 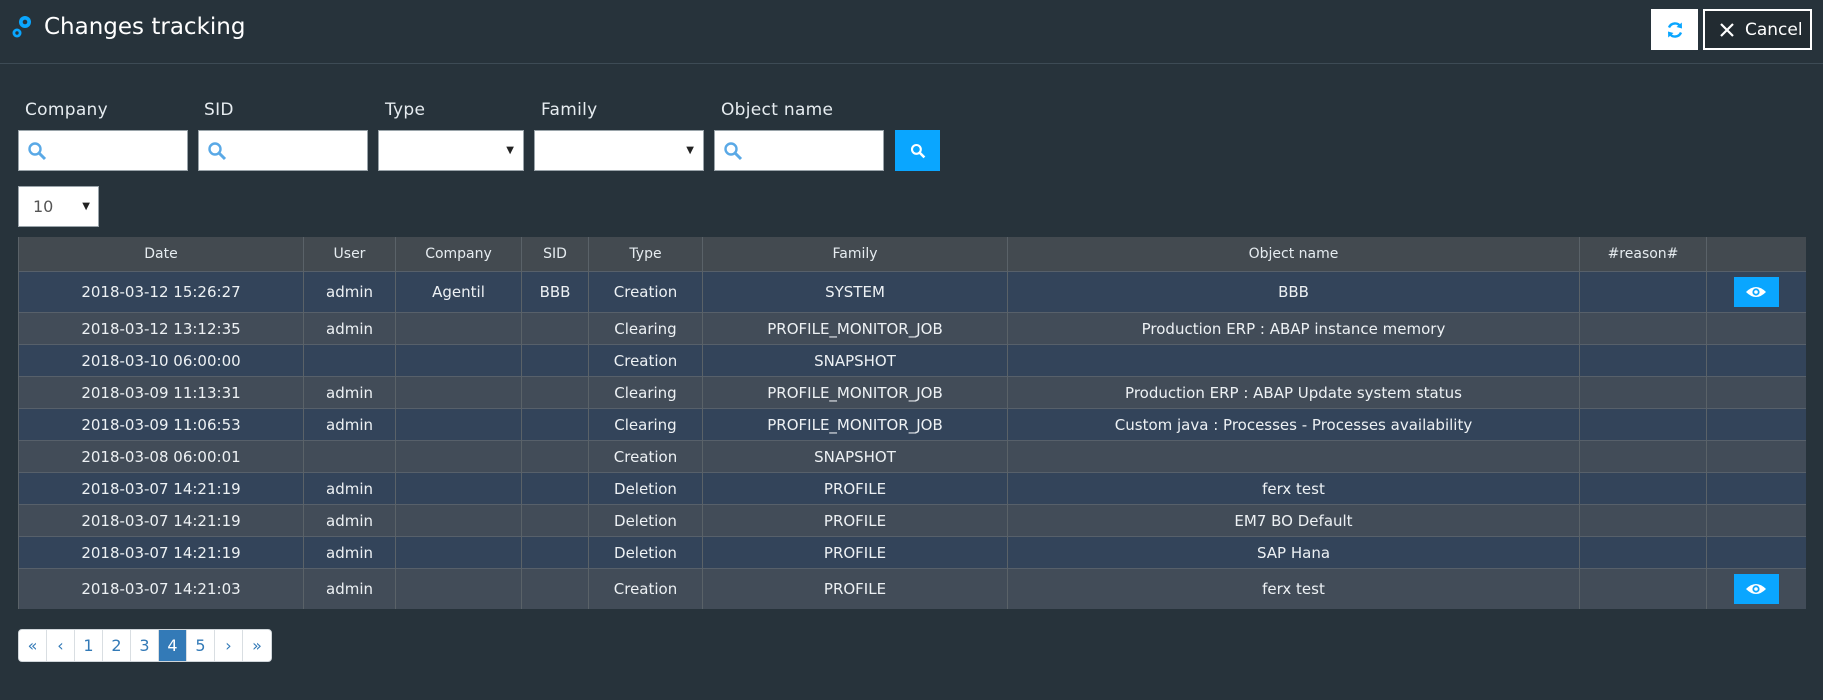 What do you see at coordinates (1727, 29) in the screenshot?
I see `close-icon` at bounding box center [1727, 29].